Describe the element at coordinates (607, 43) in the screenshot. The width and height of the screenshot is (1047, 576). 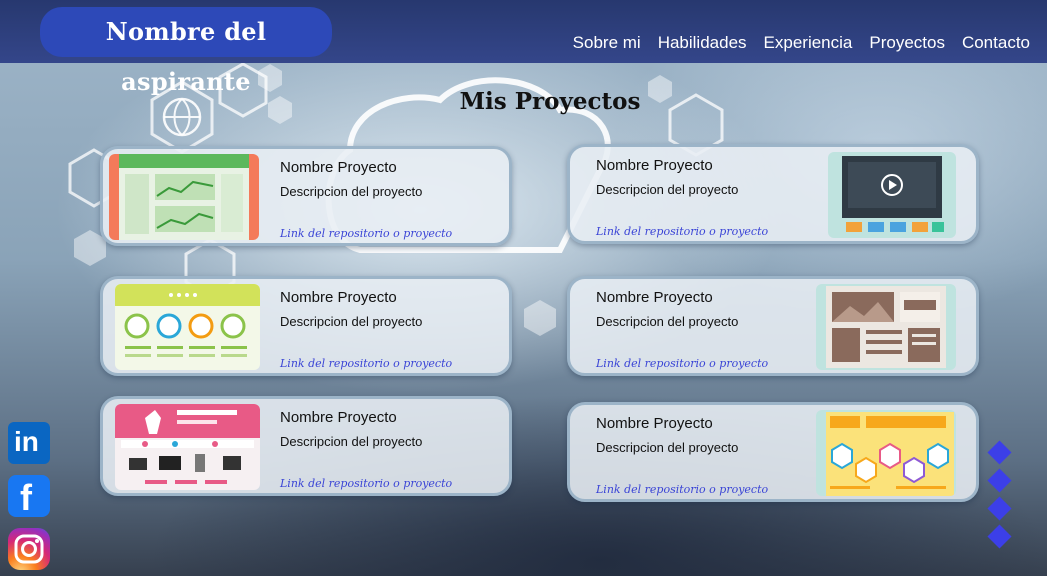
I see `nav-link-sobre-mi: Sobre mi` at that location.